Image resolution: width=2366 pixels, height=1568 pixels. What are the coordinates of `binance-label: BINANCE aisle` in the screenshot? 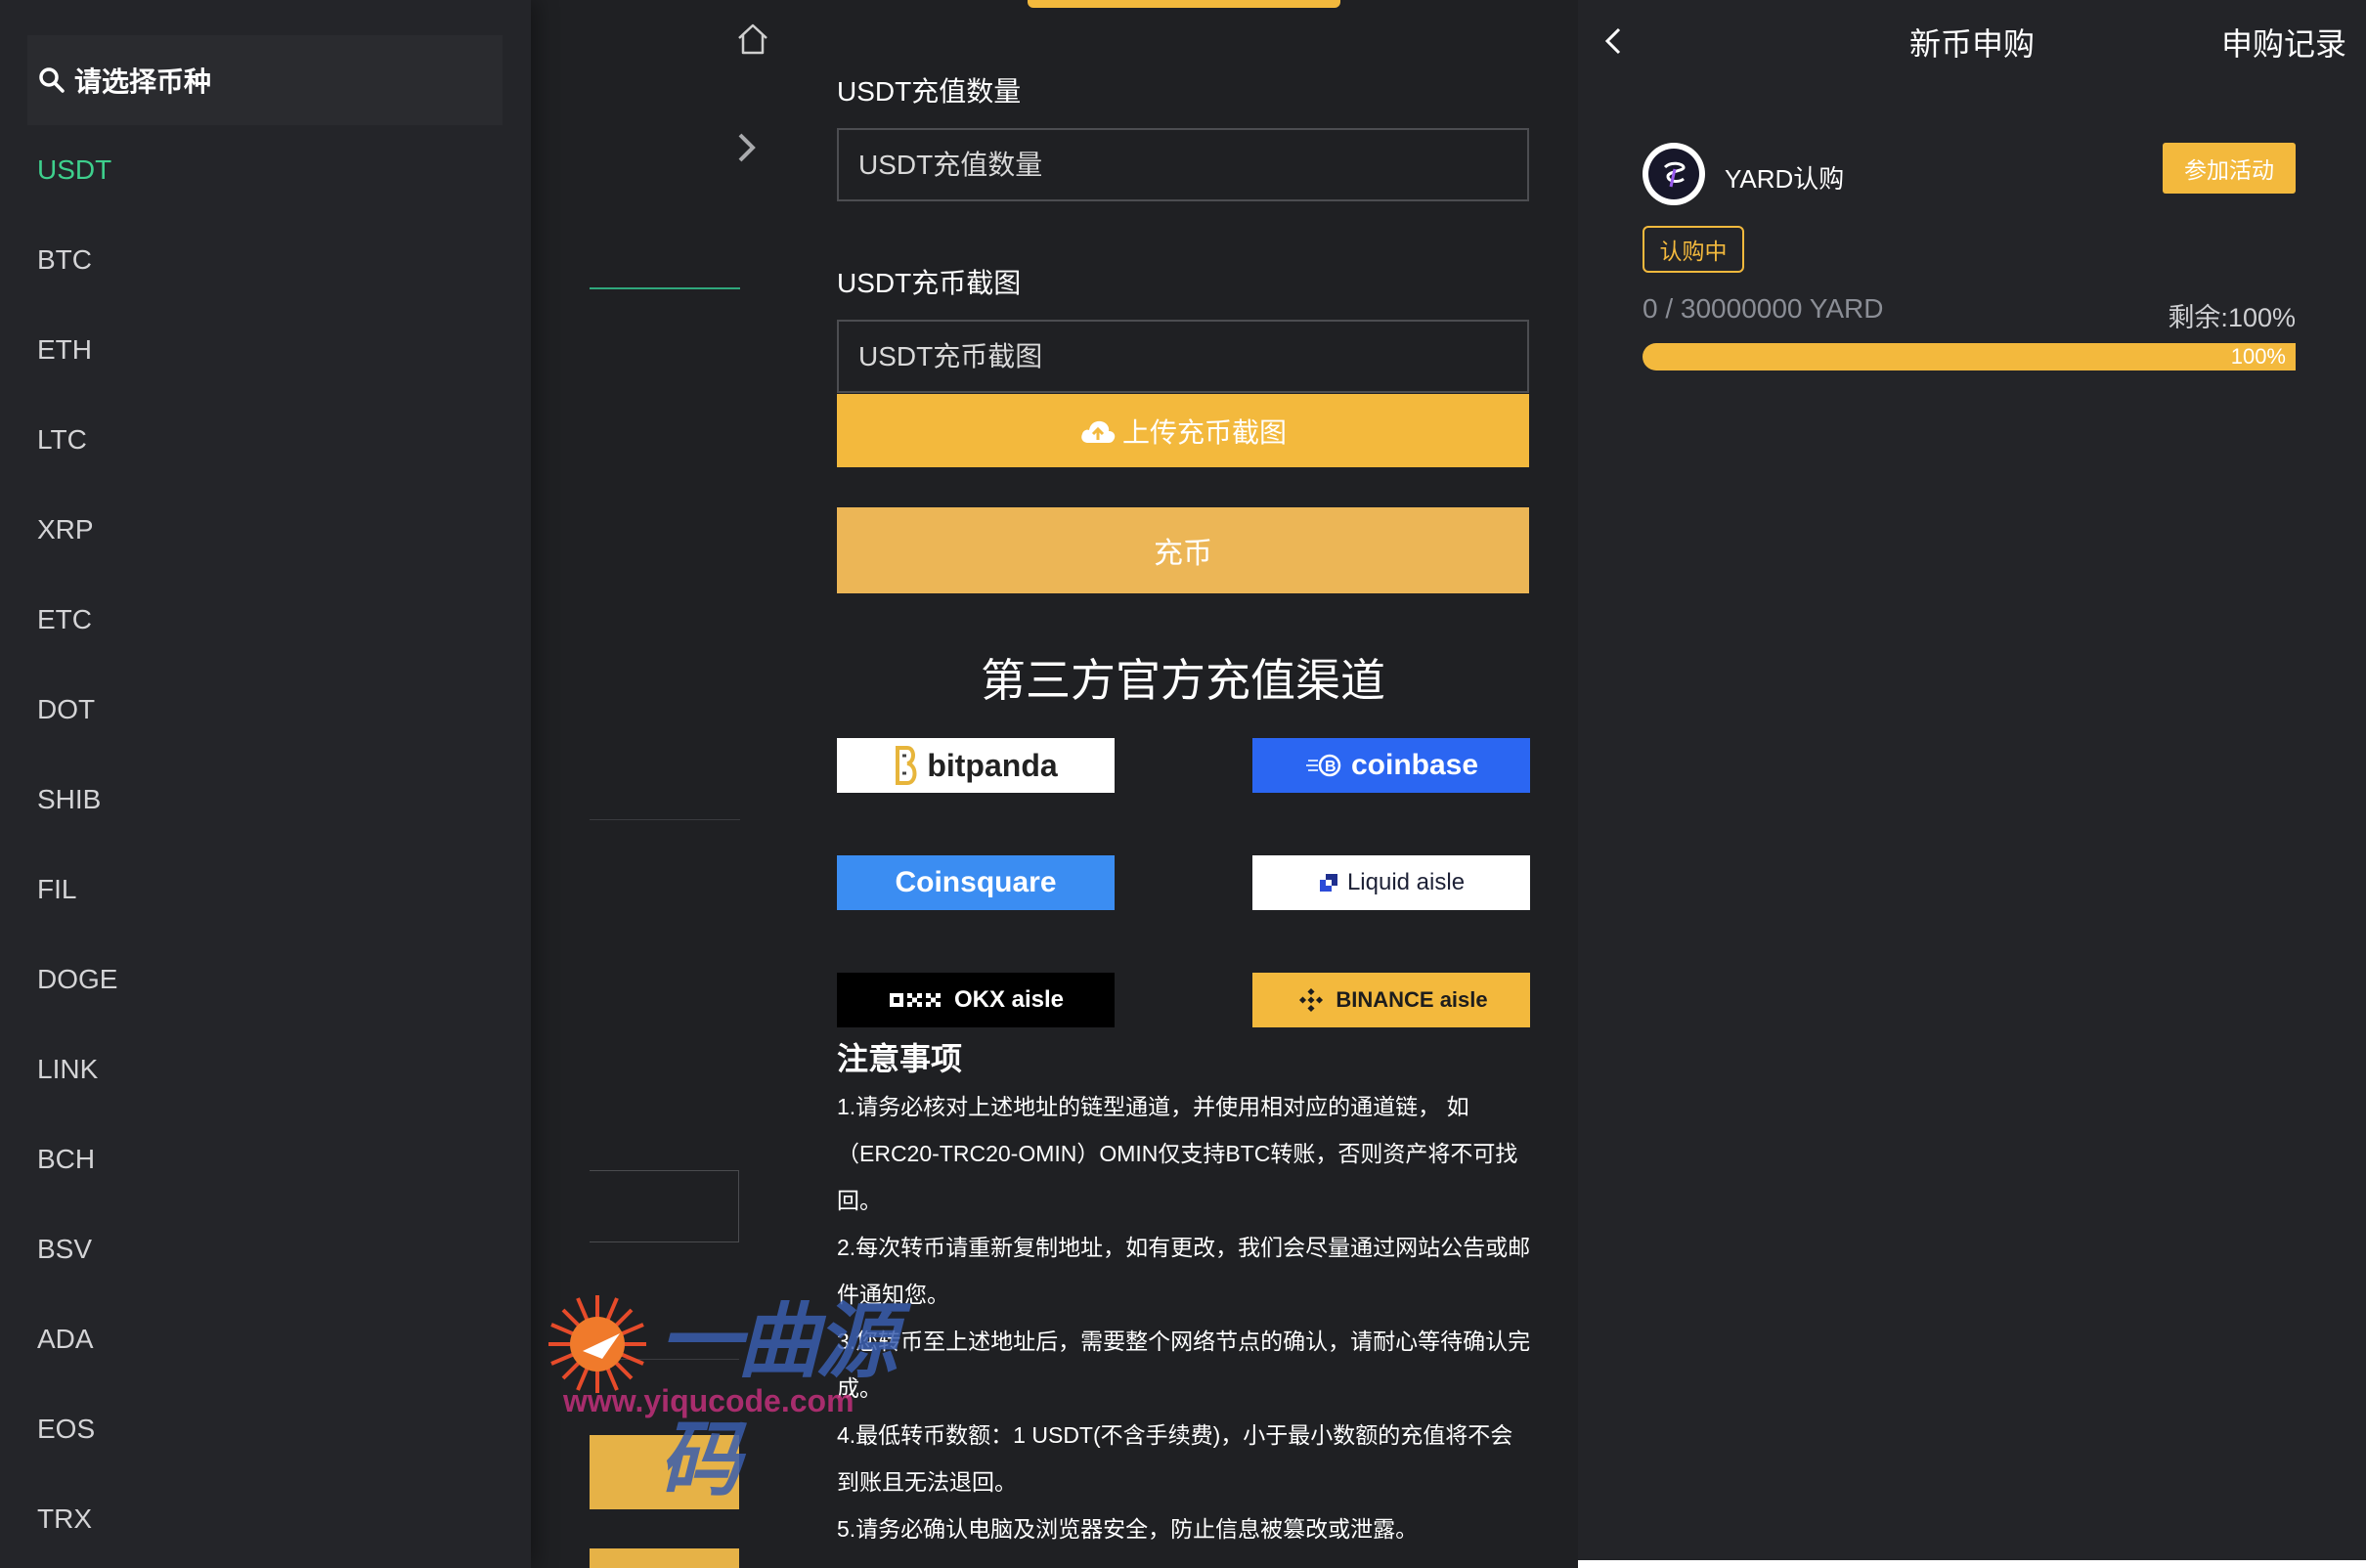 It's located at (1412, 1000).